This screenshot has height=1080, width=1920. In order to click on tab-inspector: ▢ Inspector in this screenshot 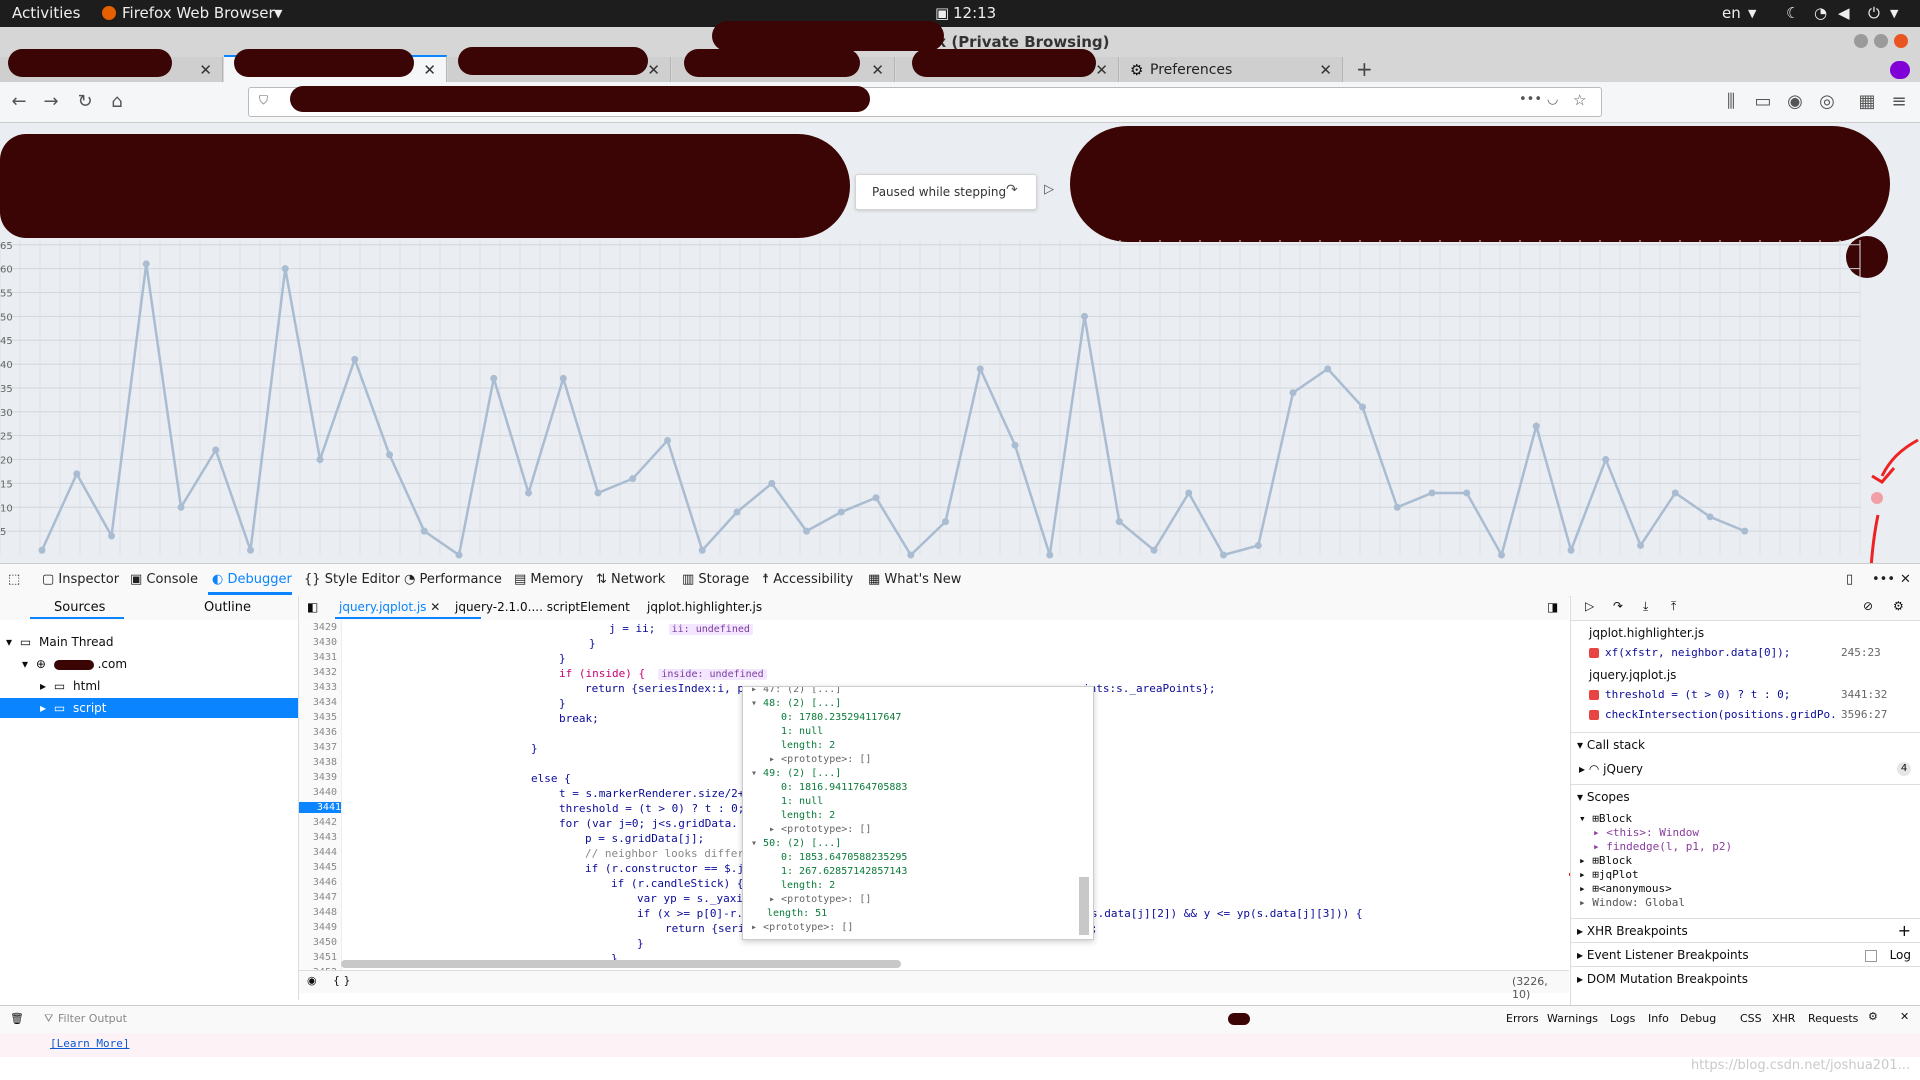, I will do `click(80, 579)`.